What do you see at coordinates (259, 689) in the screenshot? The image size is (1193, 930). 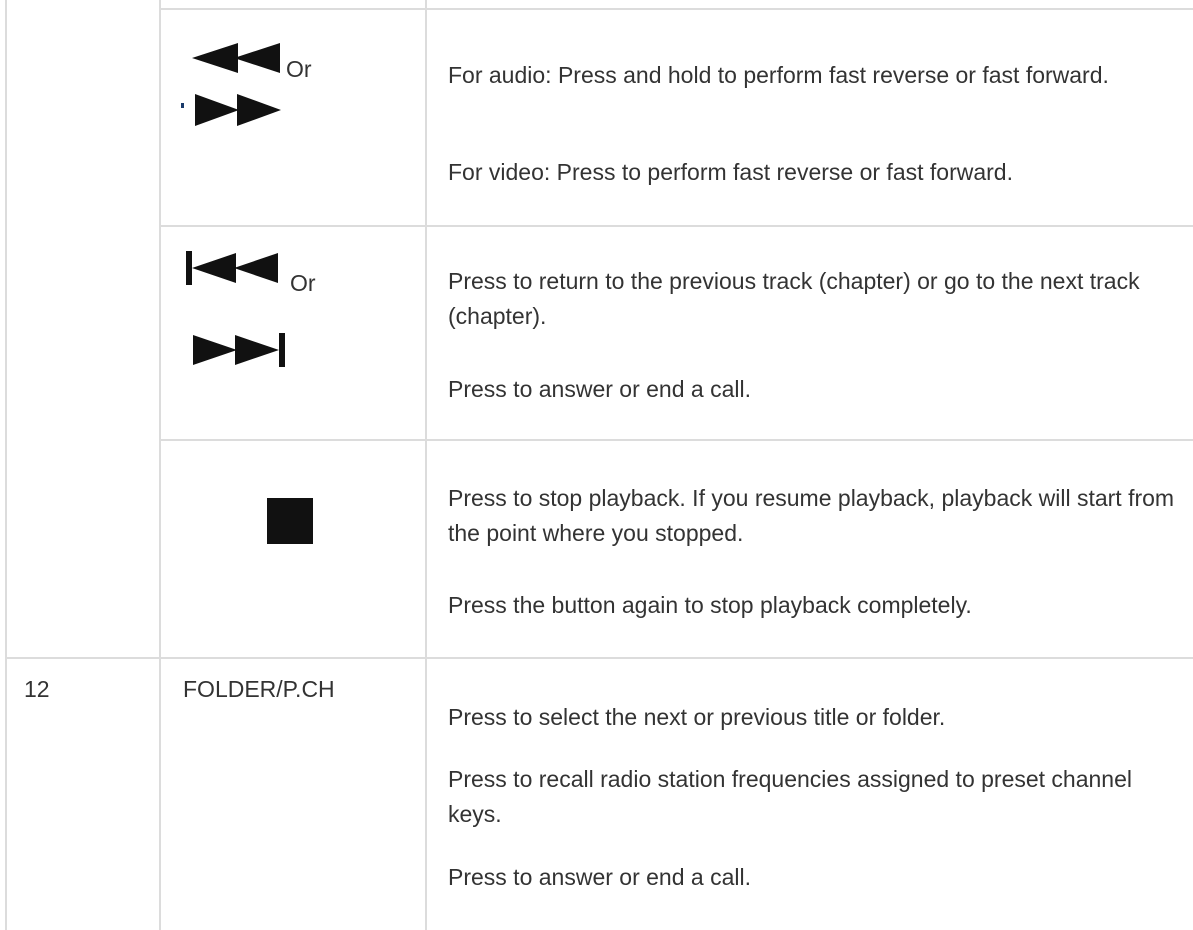 I see `button-name: FOLDER/P.CH` at bounding box center [259, 689].